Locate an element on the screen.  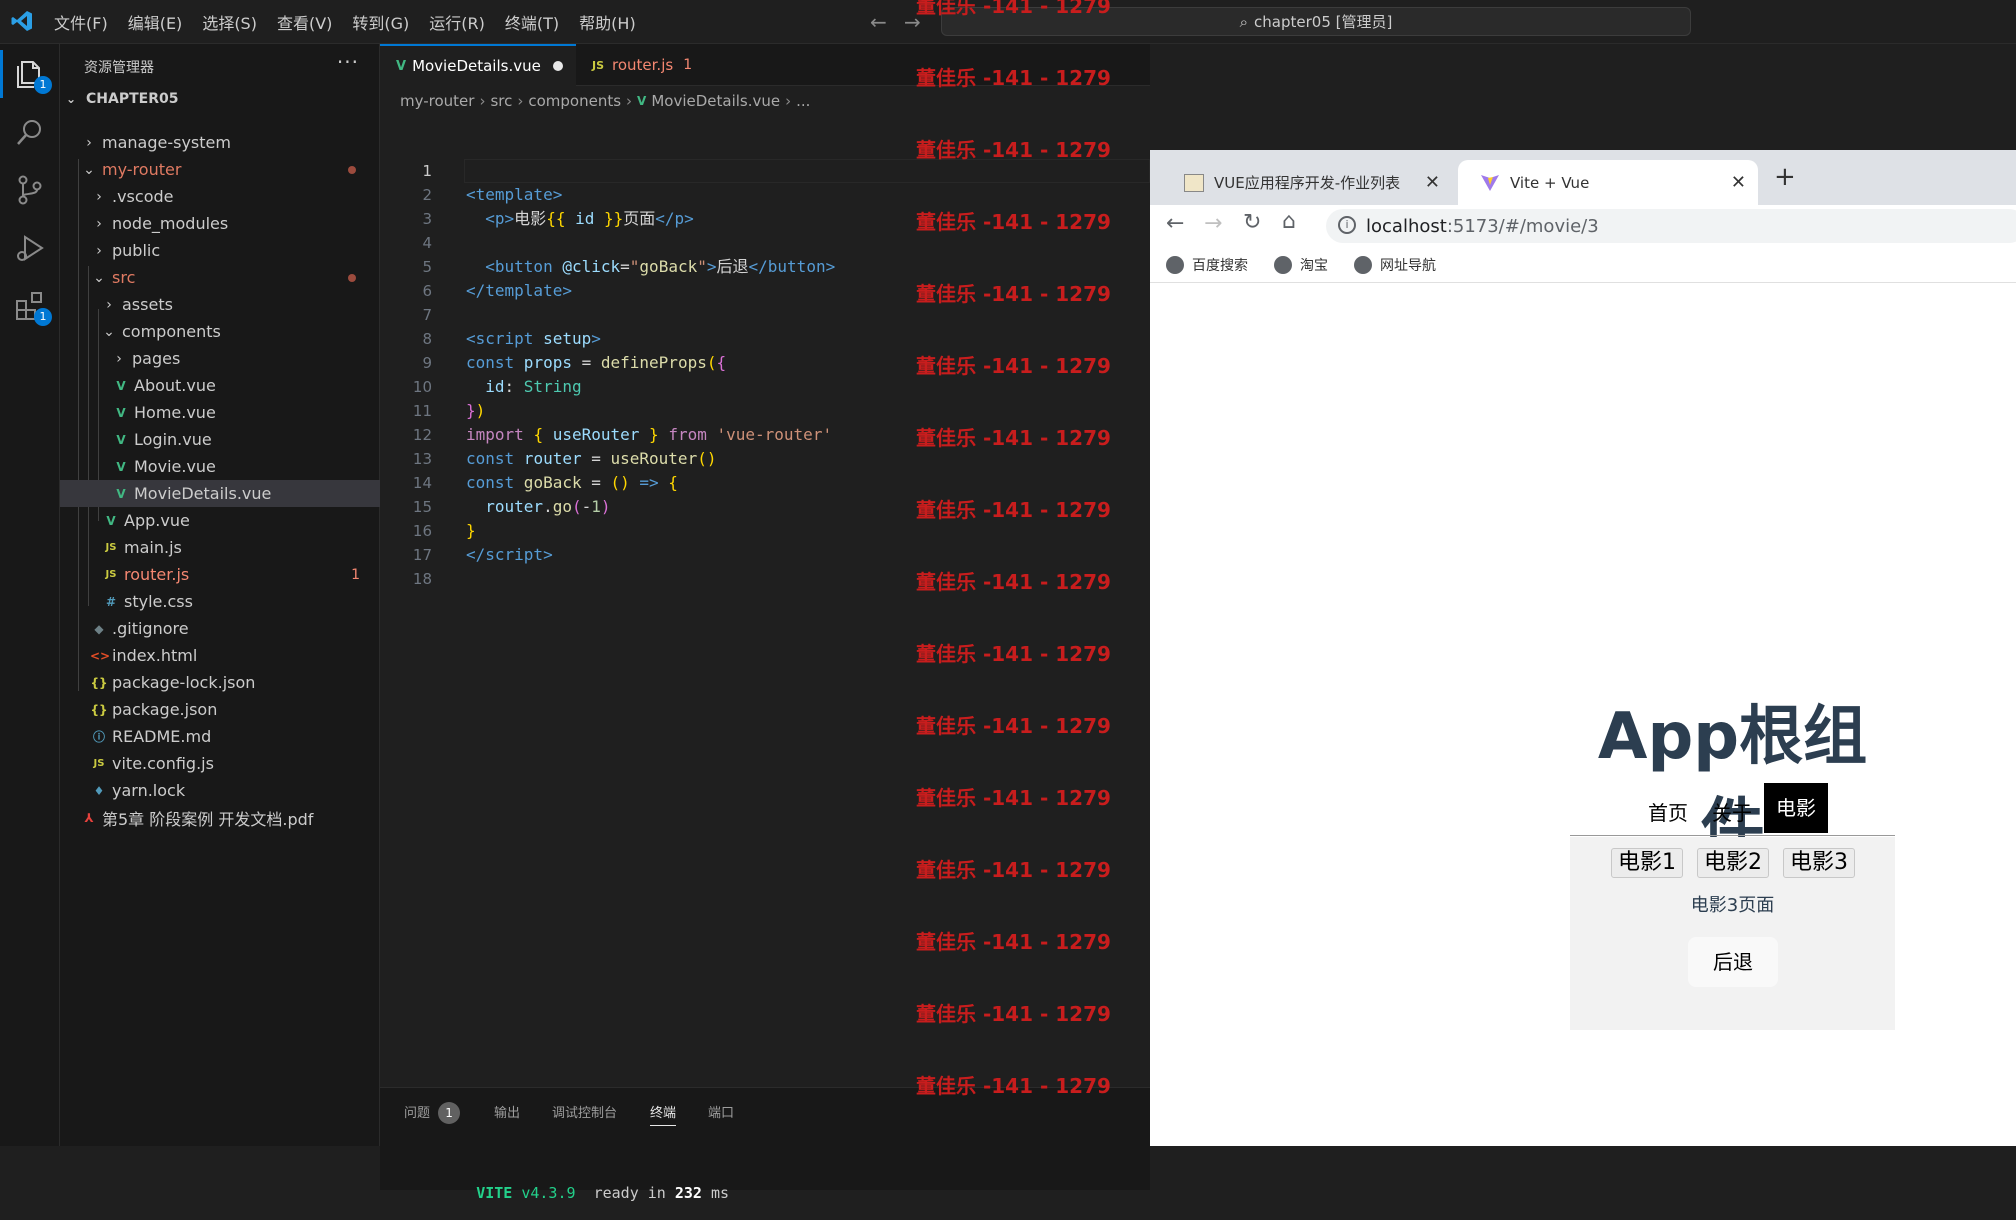
breadcrumb-item: MovieDetails.vue is located at coordinates (715, 101).